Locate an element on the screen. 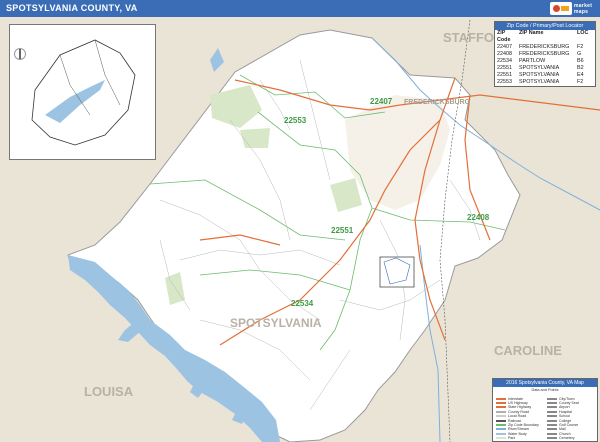 This screenshot has height=442, width=600. zip-code: 22408 is located at coordinates (504, 54).